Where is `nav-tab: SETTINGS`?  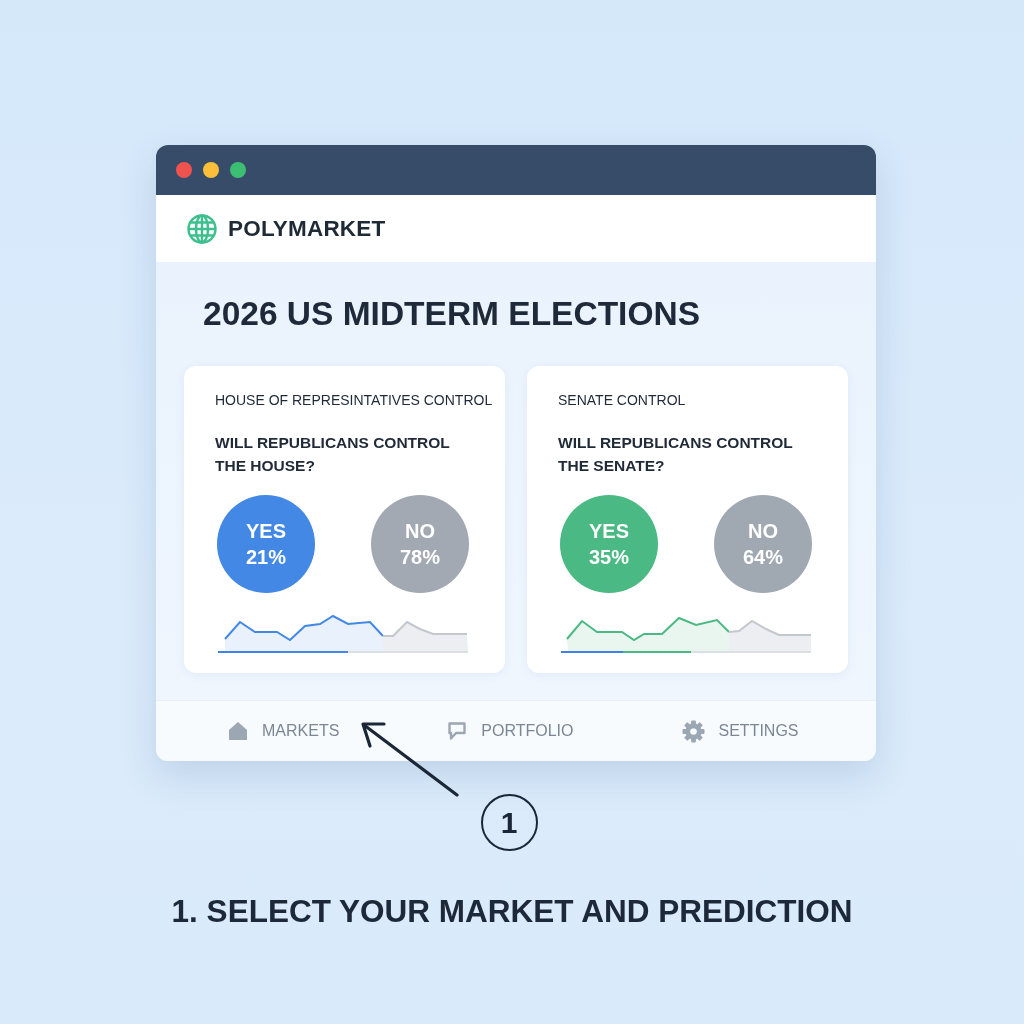 nav-tab: SETTINGS is located at coordinates (740, 731).